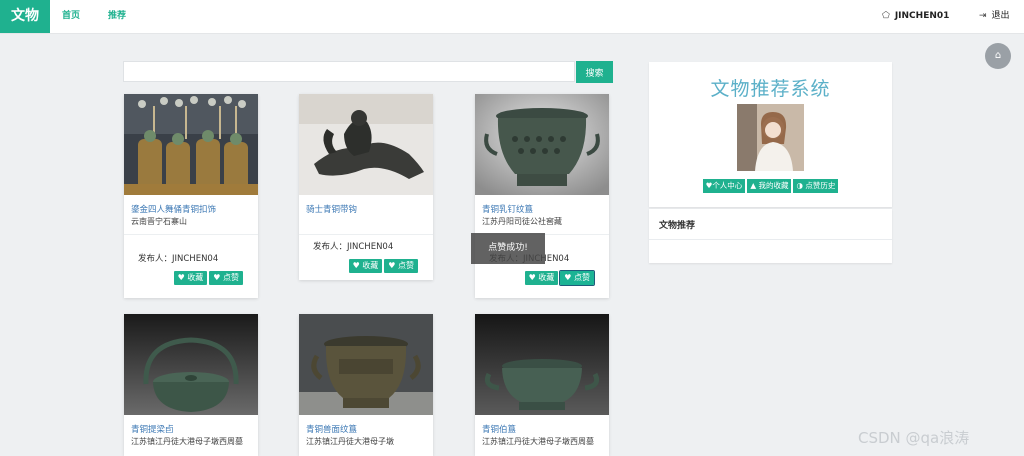 The image size is (1024, 456). Describe the element at coordinates (770, 89) in the screenshot. I see `system-title: 文物推荐系统` at that location.